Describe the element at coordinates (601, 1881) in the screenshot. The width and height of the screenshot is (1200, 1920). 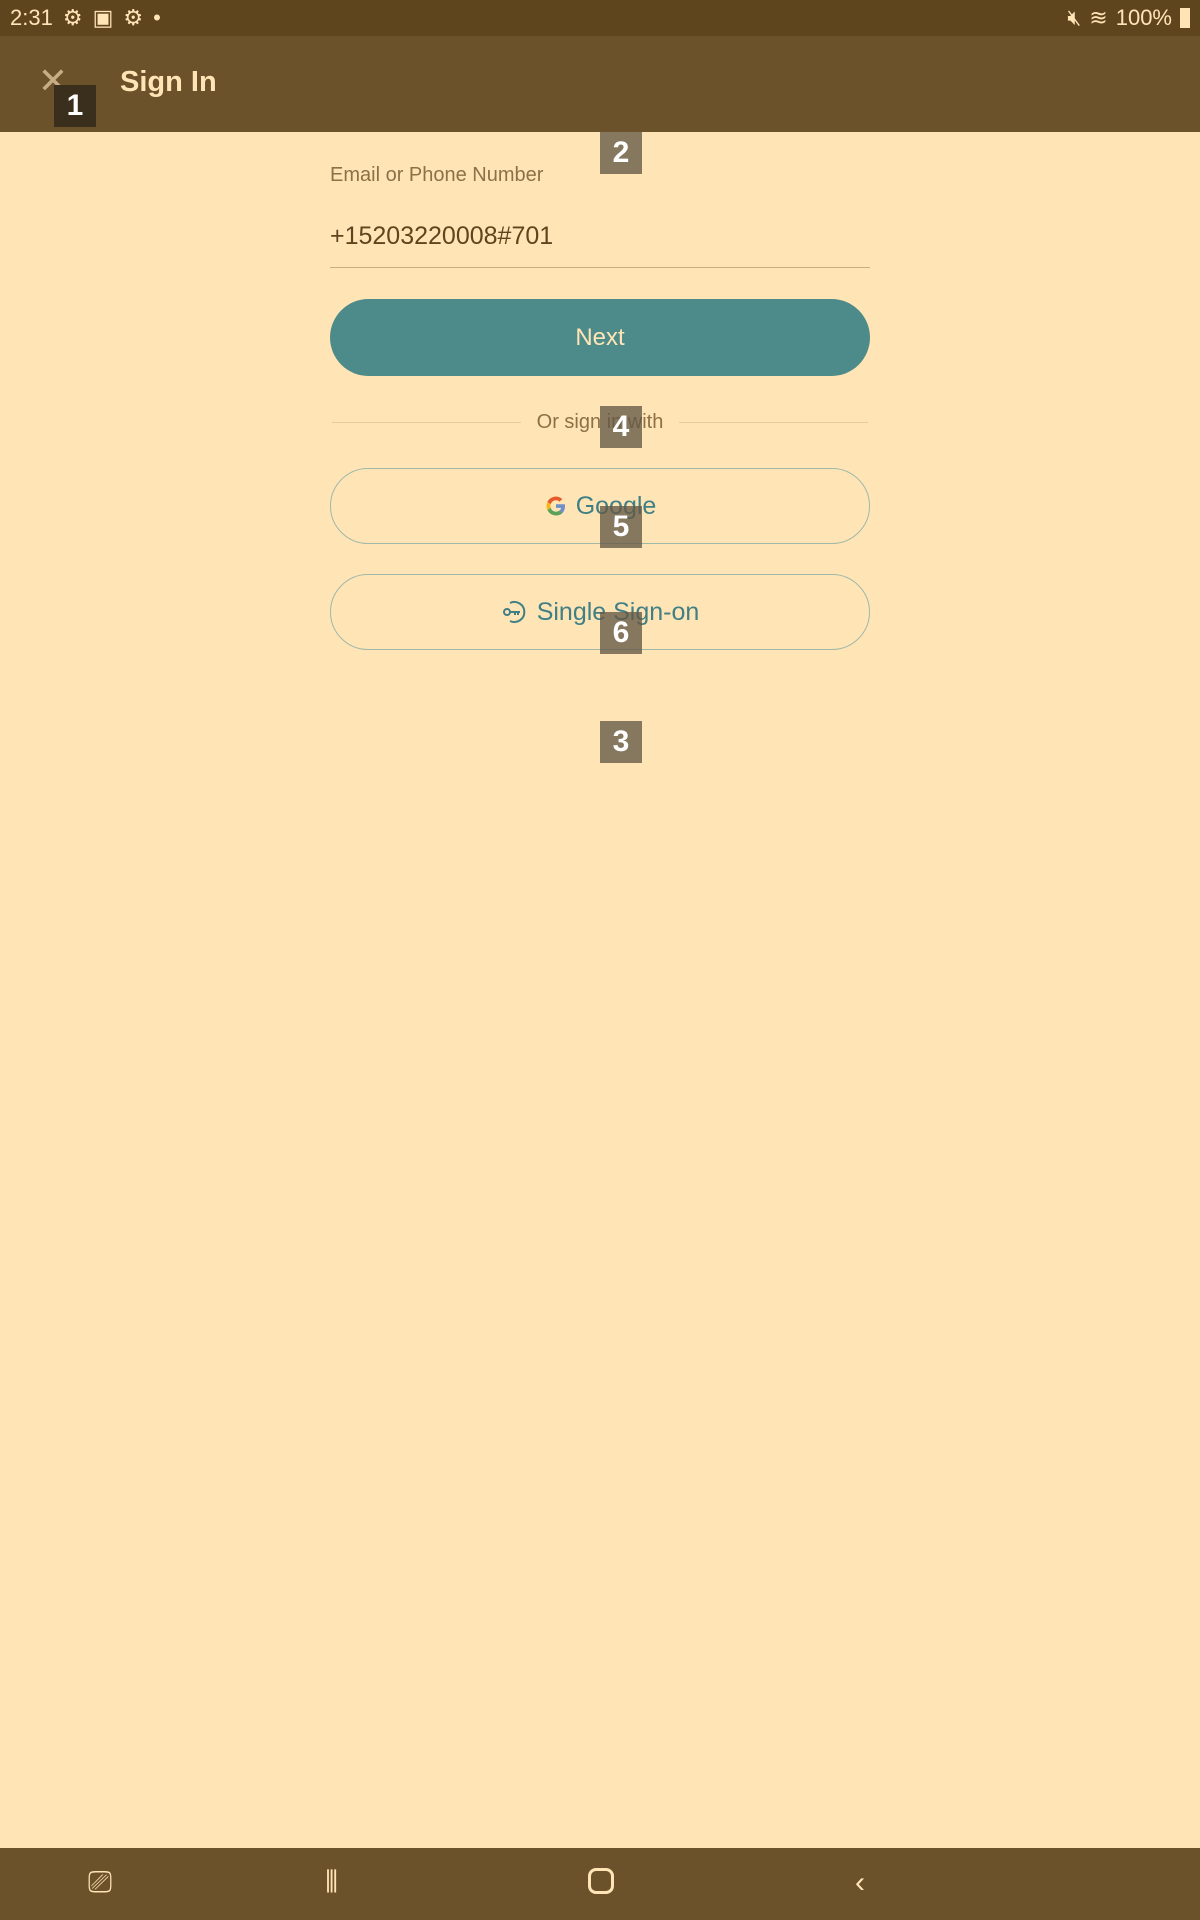
I see `home-icon` at that location.